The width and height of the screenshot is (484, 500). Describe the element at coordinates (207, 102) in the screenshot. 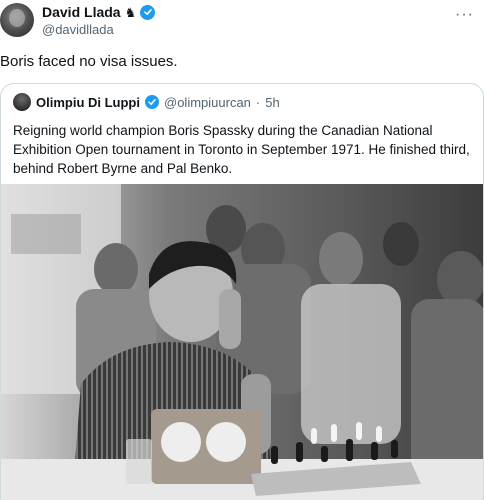

I see `quoted-author-handle: @olimpiuurcan` at that location.